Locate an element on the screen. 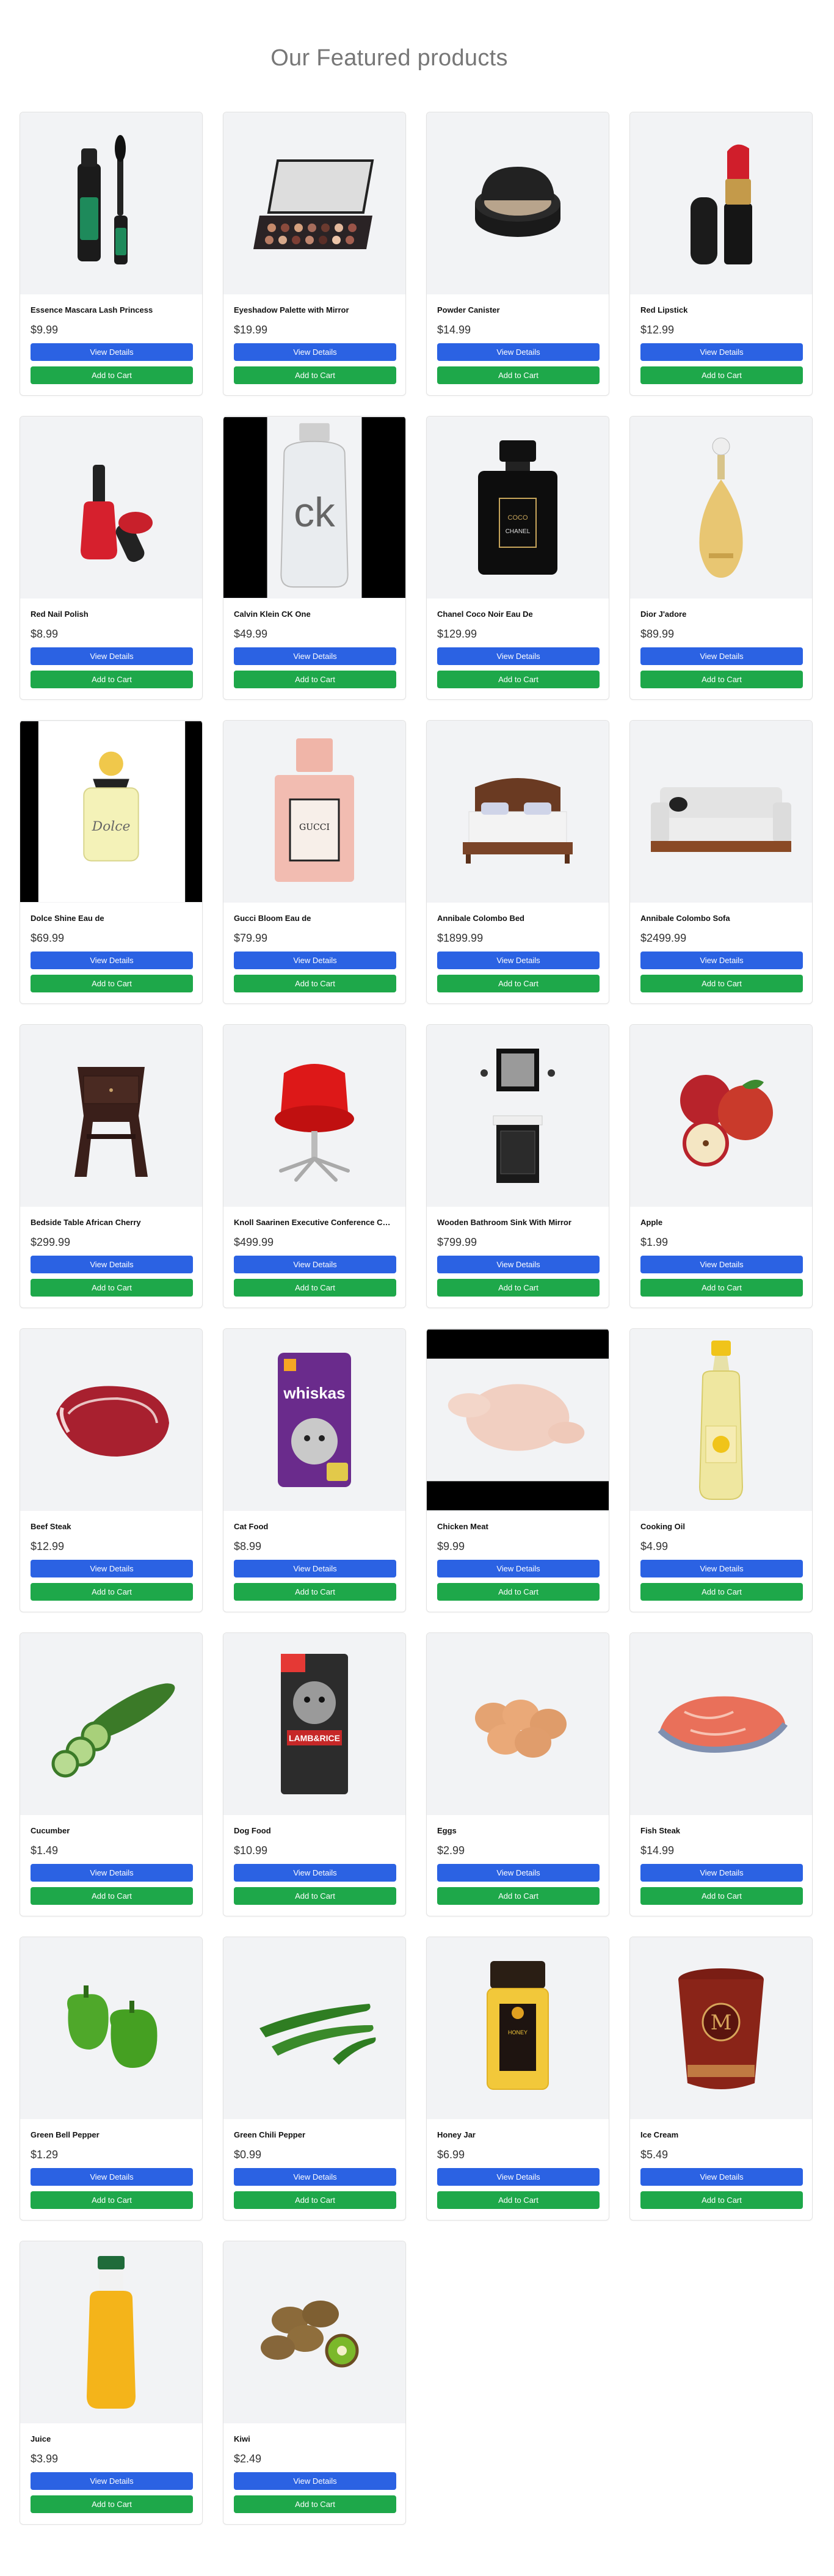 The image size is (834, 2576). product-card: Juice $3.99 View Details Add to Cart is located at coordinates (112, 2383).